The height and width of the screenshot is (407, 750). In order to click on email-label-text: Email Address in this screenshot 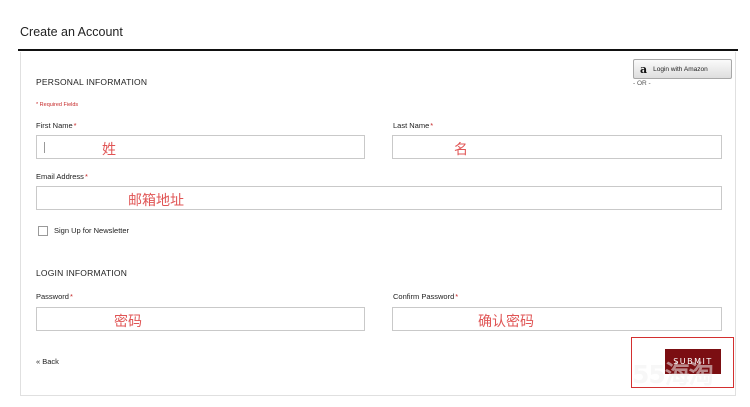, I will do `click(60, 176)`.